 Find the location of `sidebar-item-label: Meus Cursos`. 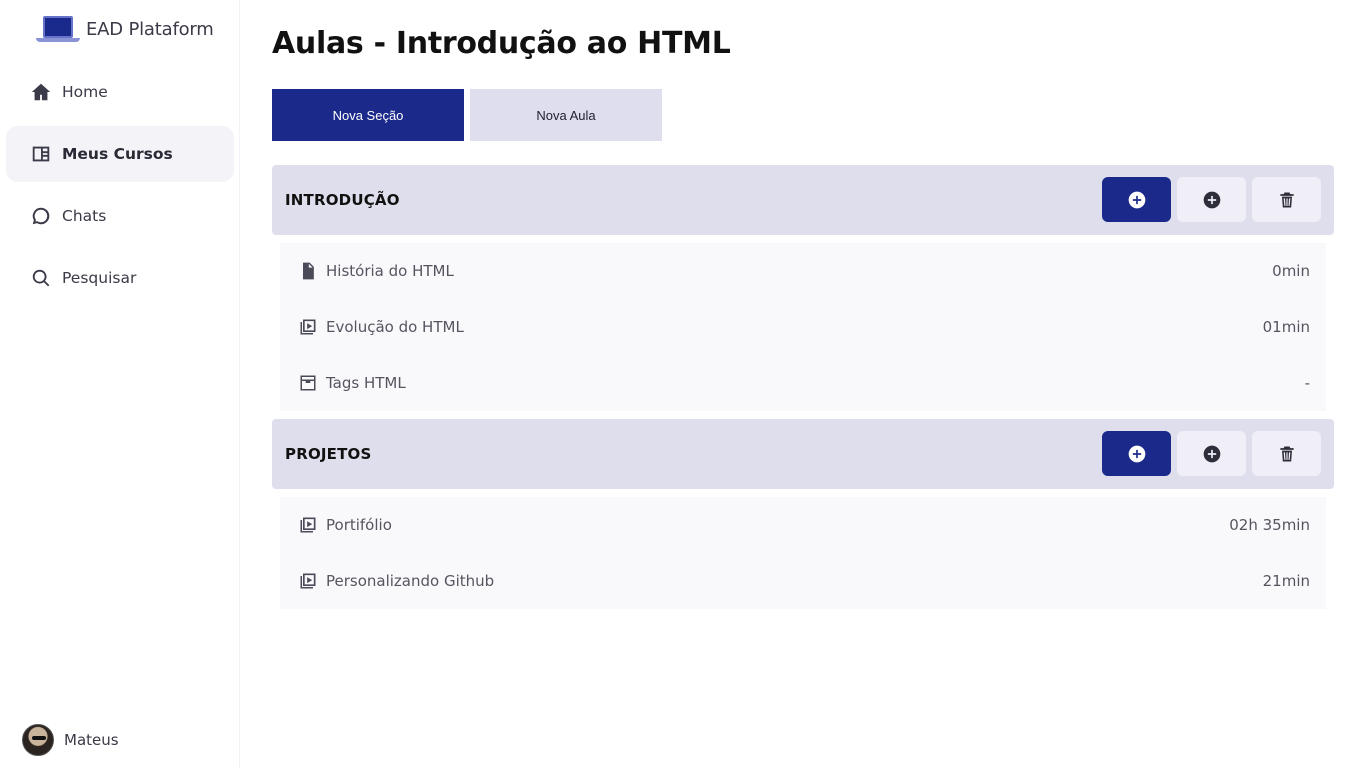

sidebar-item-label: Meus Cursos is located at coordinates (117, 154).